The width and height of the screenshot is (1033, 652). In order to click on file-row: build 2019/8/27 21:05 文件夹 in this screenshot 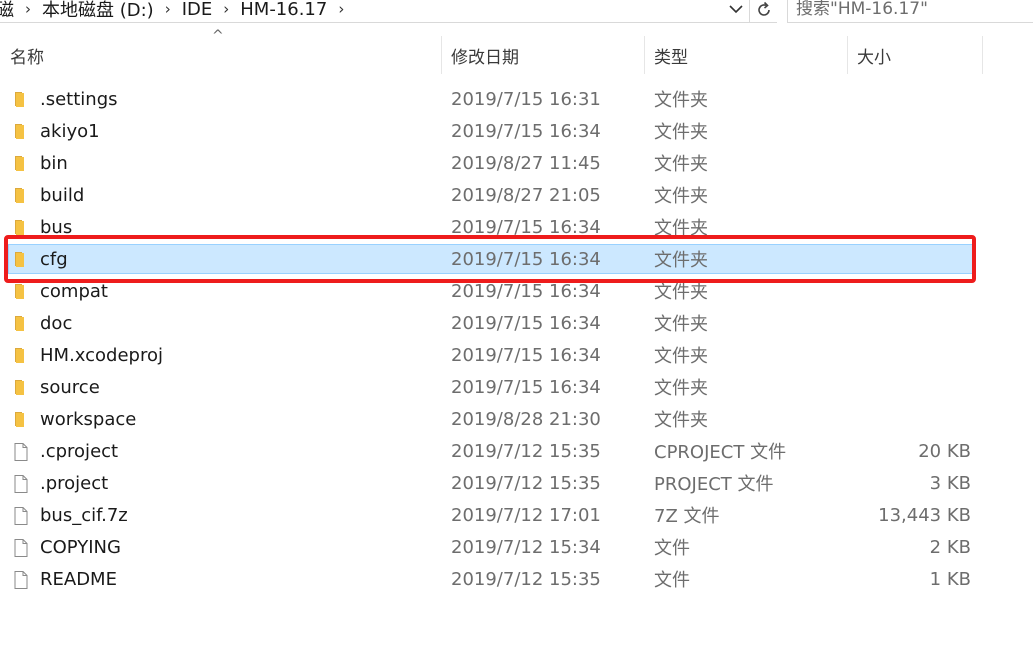, I will do `click(516, 195)`.